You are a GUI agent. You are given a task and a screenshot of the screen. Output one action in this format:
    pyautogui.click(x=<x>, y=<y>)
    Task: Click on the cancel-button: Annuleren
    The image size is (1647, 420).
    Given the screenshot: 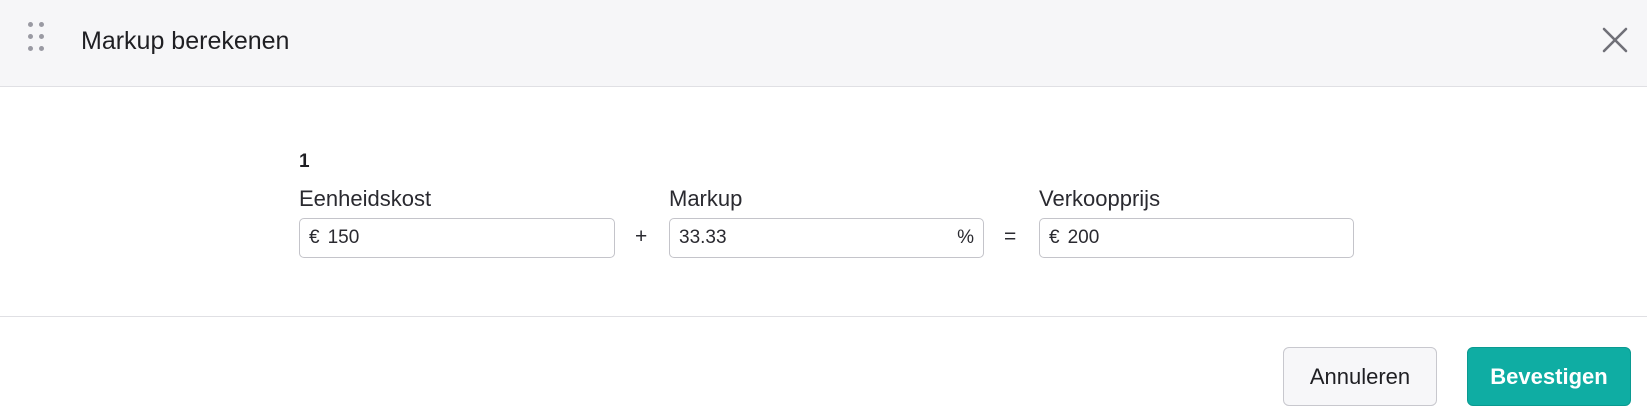 What is the action you would take?
    pyautogui.click(x=1360, y=376)
    